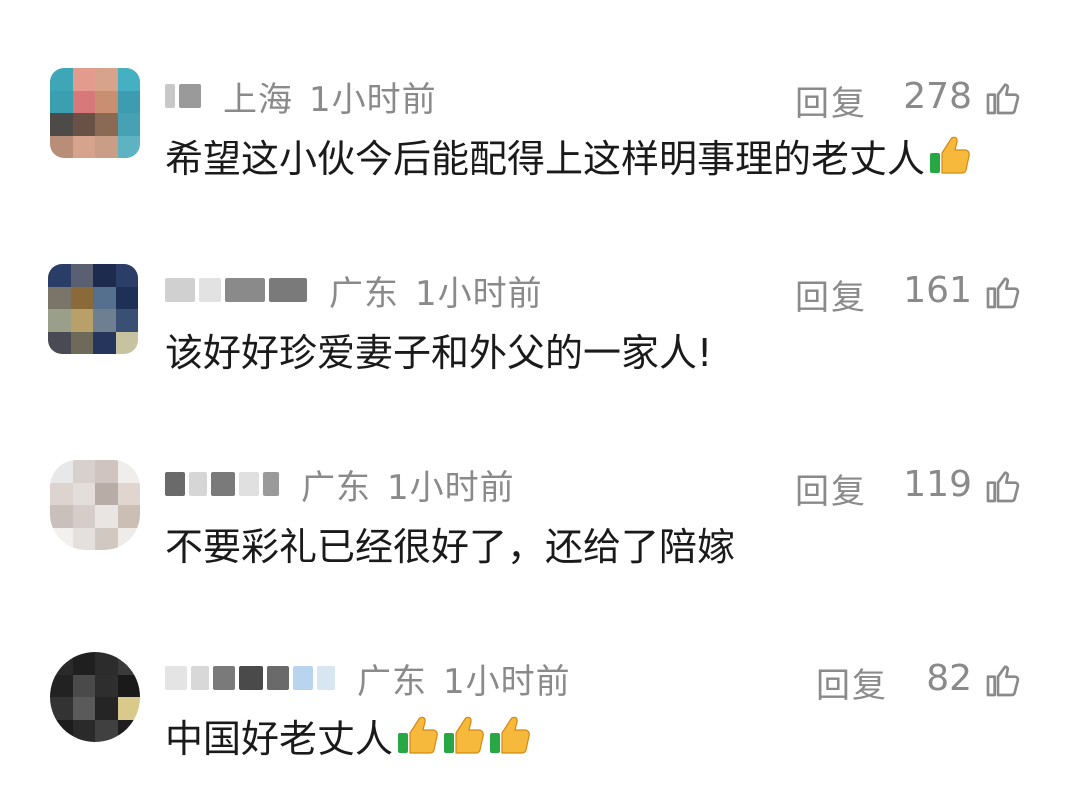 The image size is (1080, 812). Describe the element at coordinates (258, 99) in the screenshot. I see `comment-location: 上海` at that location.